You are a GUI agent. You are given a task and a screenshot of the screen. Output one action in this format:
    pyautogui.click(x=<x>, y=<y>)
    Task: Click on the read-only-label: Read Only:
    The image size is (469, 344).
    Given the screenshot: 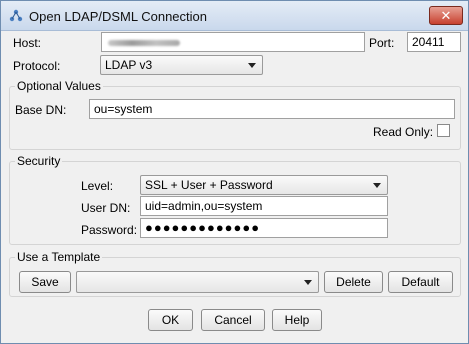 What is the action you would take?
    pyautogui.click(x=403, y=132)
    